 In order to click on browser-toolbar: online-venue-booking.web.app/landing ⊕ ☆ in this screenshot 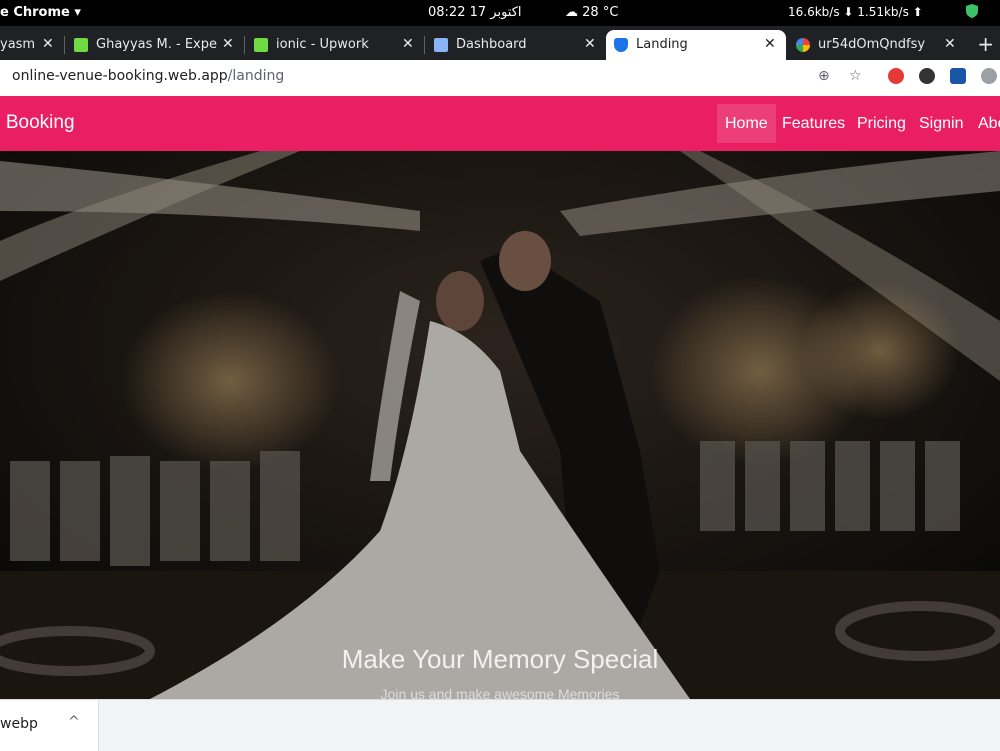, I will do `click(500, 78)`.